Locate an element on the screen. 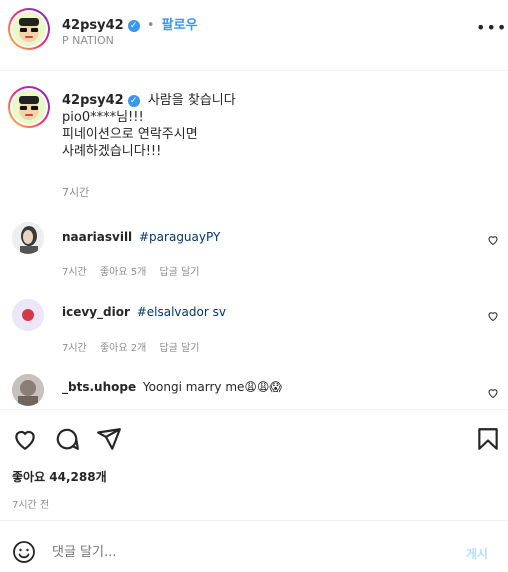 The width and height of the screenshot is (508, 572). comment-likes: 좋아요 5개 is located at coordinates (123, 272).